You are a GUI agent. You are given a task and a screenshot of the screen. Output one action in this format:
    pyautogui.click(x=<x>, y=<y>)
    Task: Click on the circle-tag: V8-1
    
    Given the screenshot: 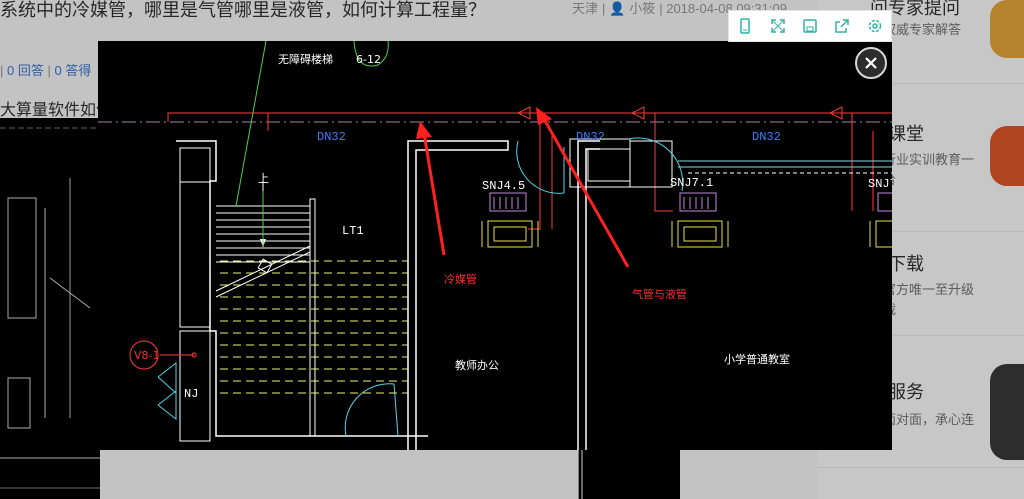 What is the action you would take?
    pyautogui.click(x=147, y=355)
    